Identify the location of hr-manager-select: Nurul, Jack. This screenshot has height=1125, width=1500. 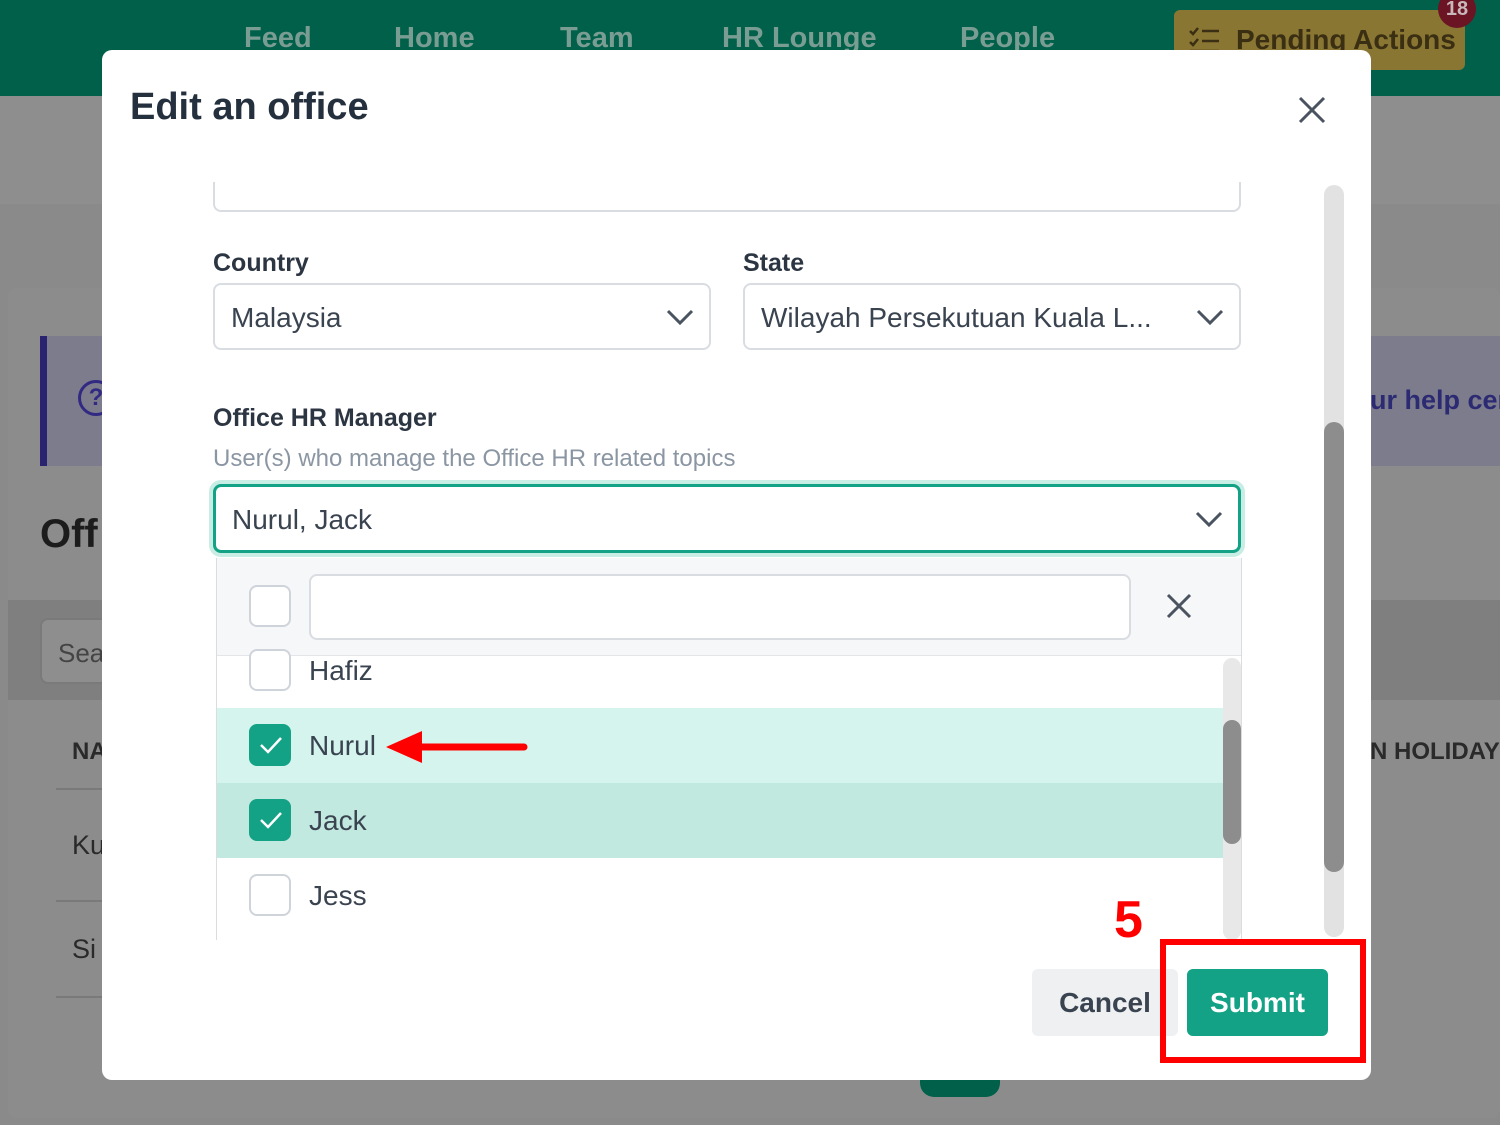
(727, 518).